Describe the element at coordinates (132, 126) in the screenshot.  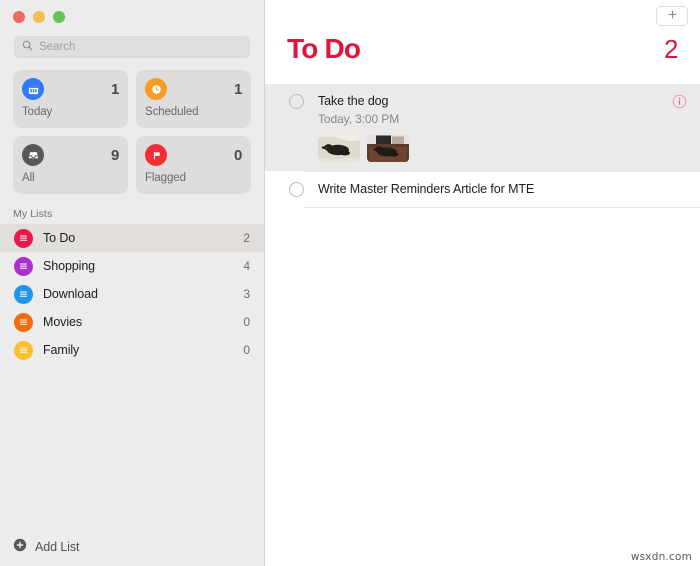
I see `smart-lists-grid: 1 Today 1 Scheduled 9 All 0 Flagged` at that location.